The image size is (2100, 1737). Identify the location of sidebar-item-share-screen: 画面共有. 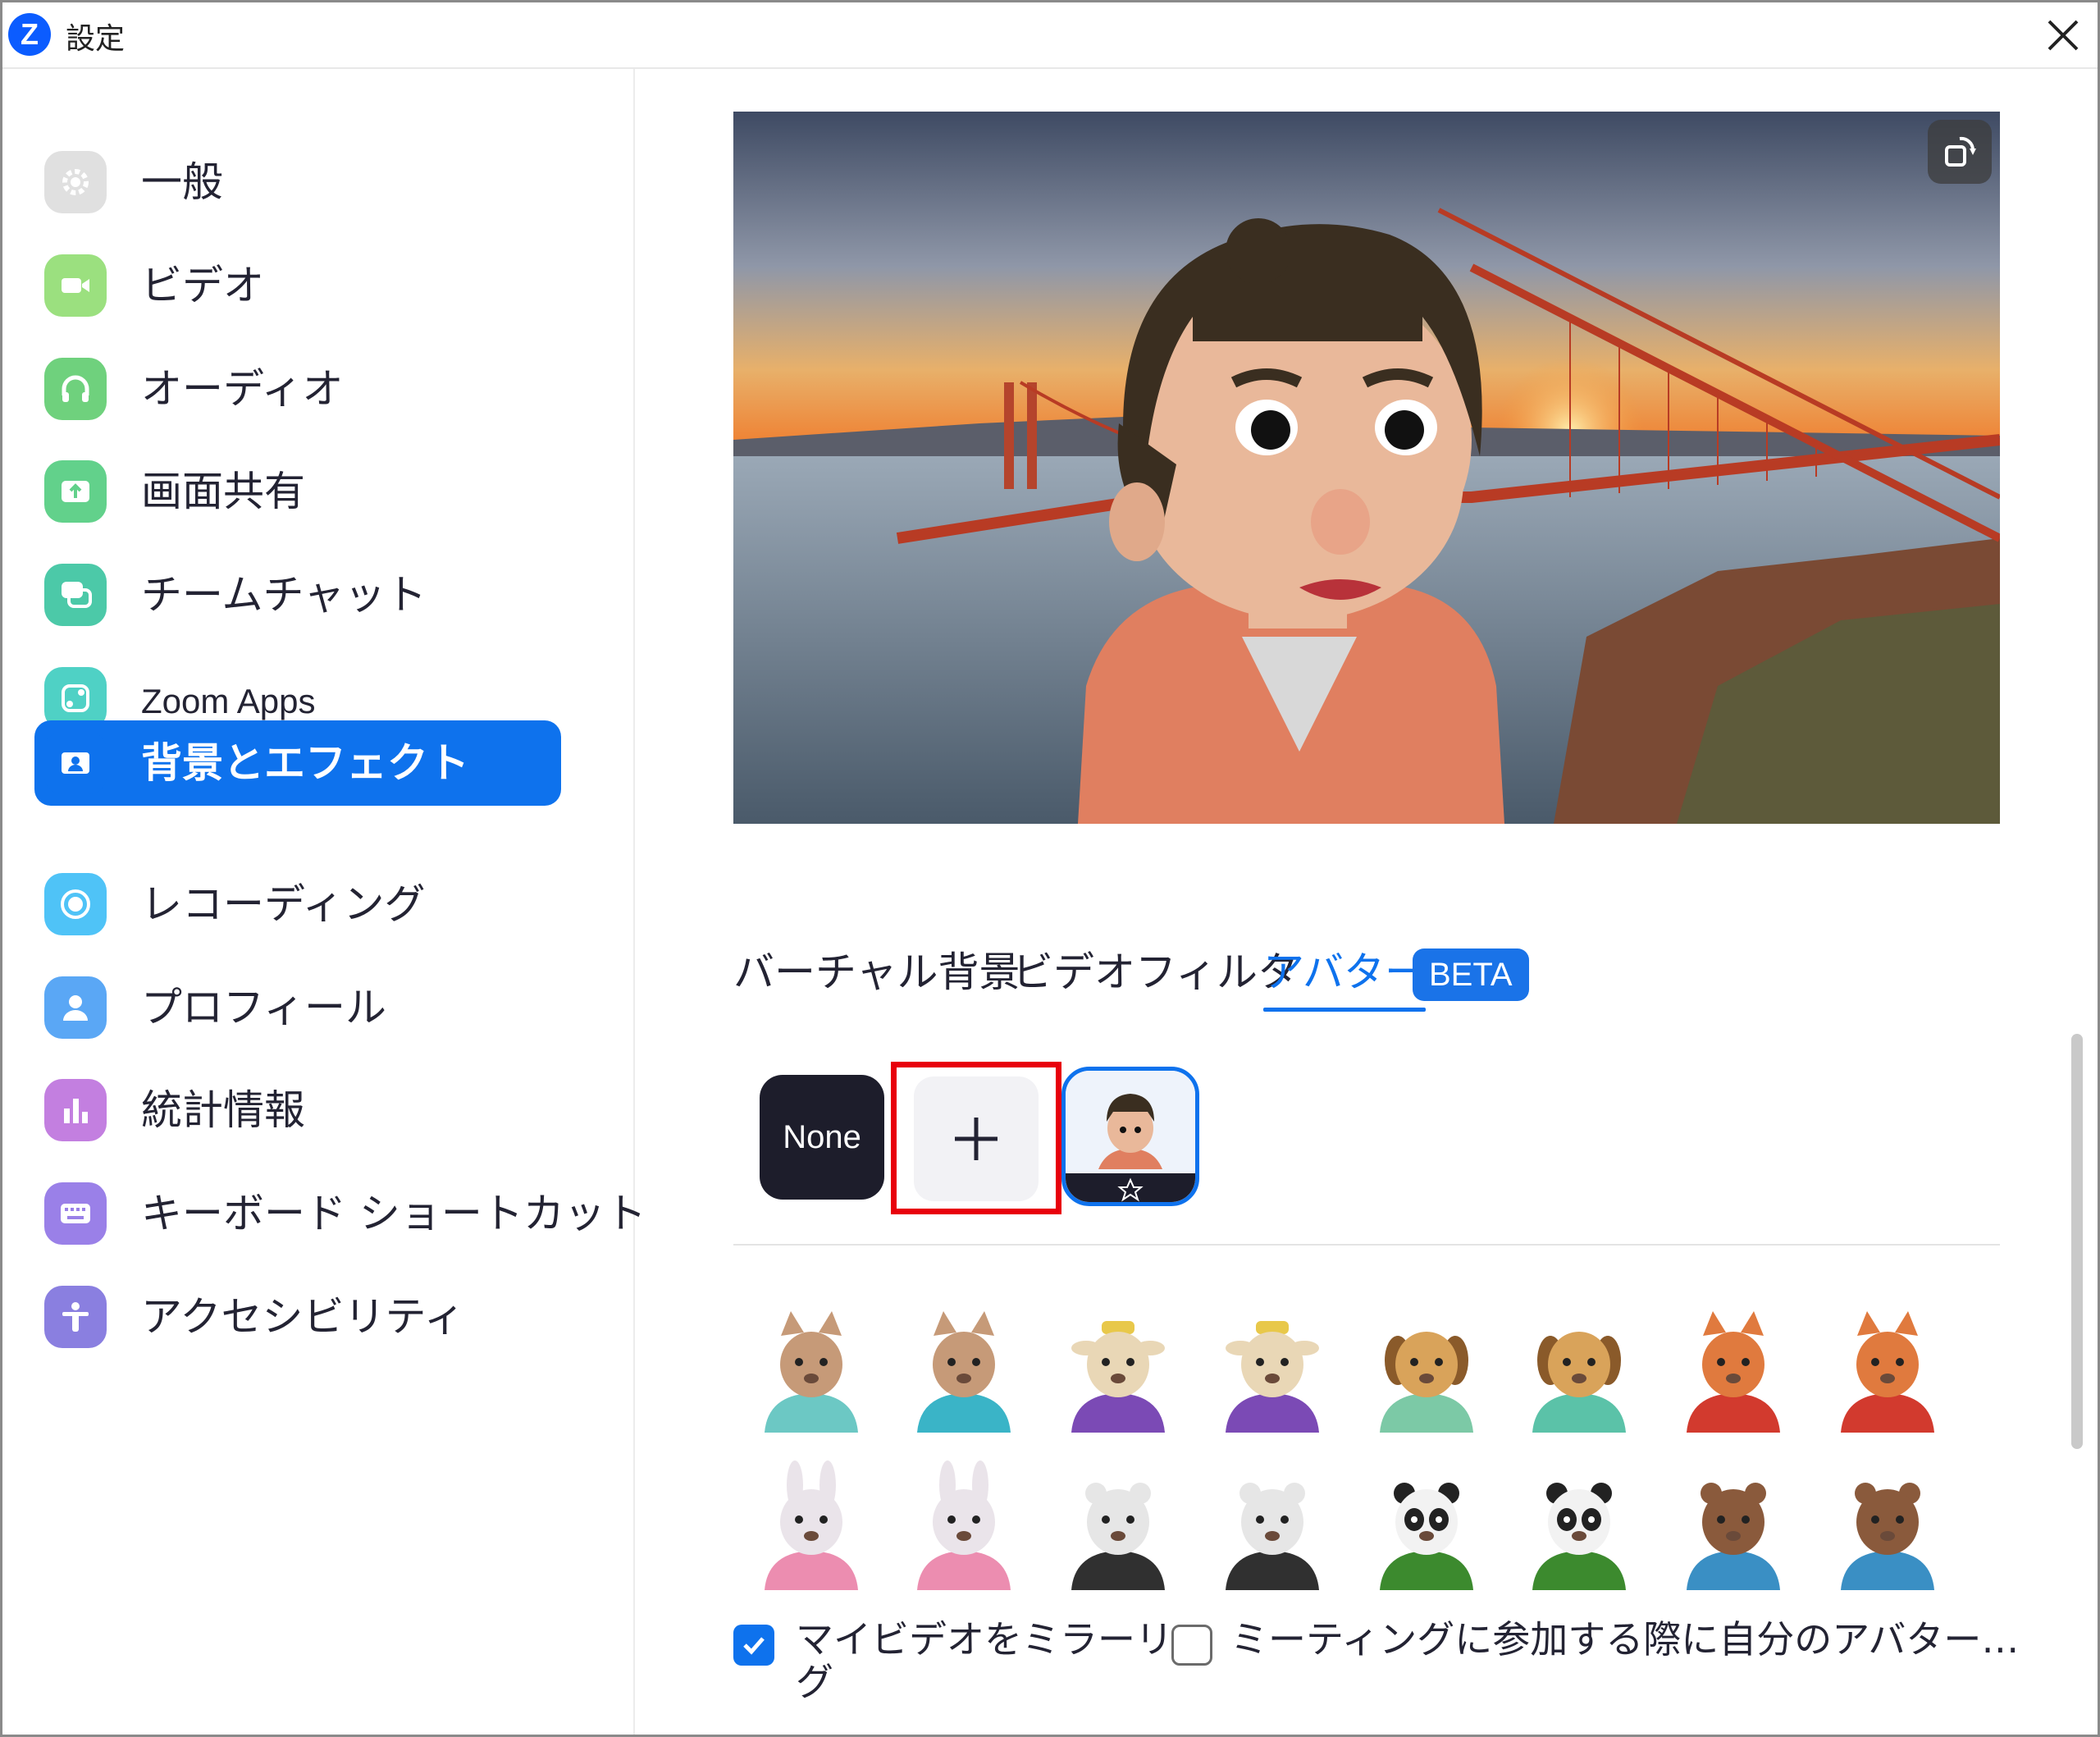
(297, 491).